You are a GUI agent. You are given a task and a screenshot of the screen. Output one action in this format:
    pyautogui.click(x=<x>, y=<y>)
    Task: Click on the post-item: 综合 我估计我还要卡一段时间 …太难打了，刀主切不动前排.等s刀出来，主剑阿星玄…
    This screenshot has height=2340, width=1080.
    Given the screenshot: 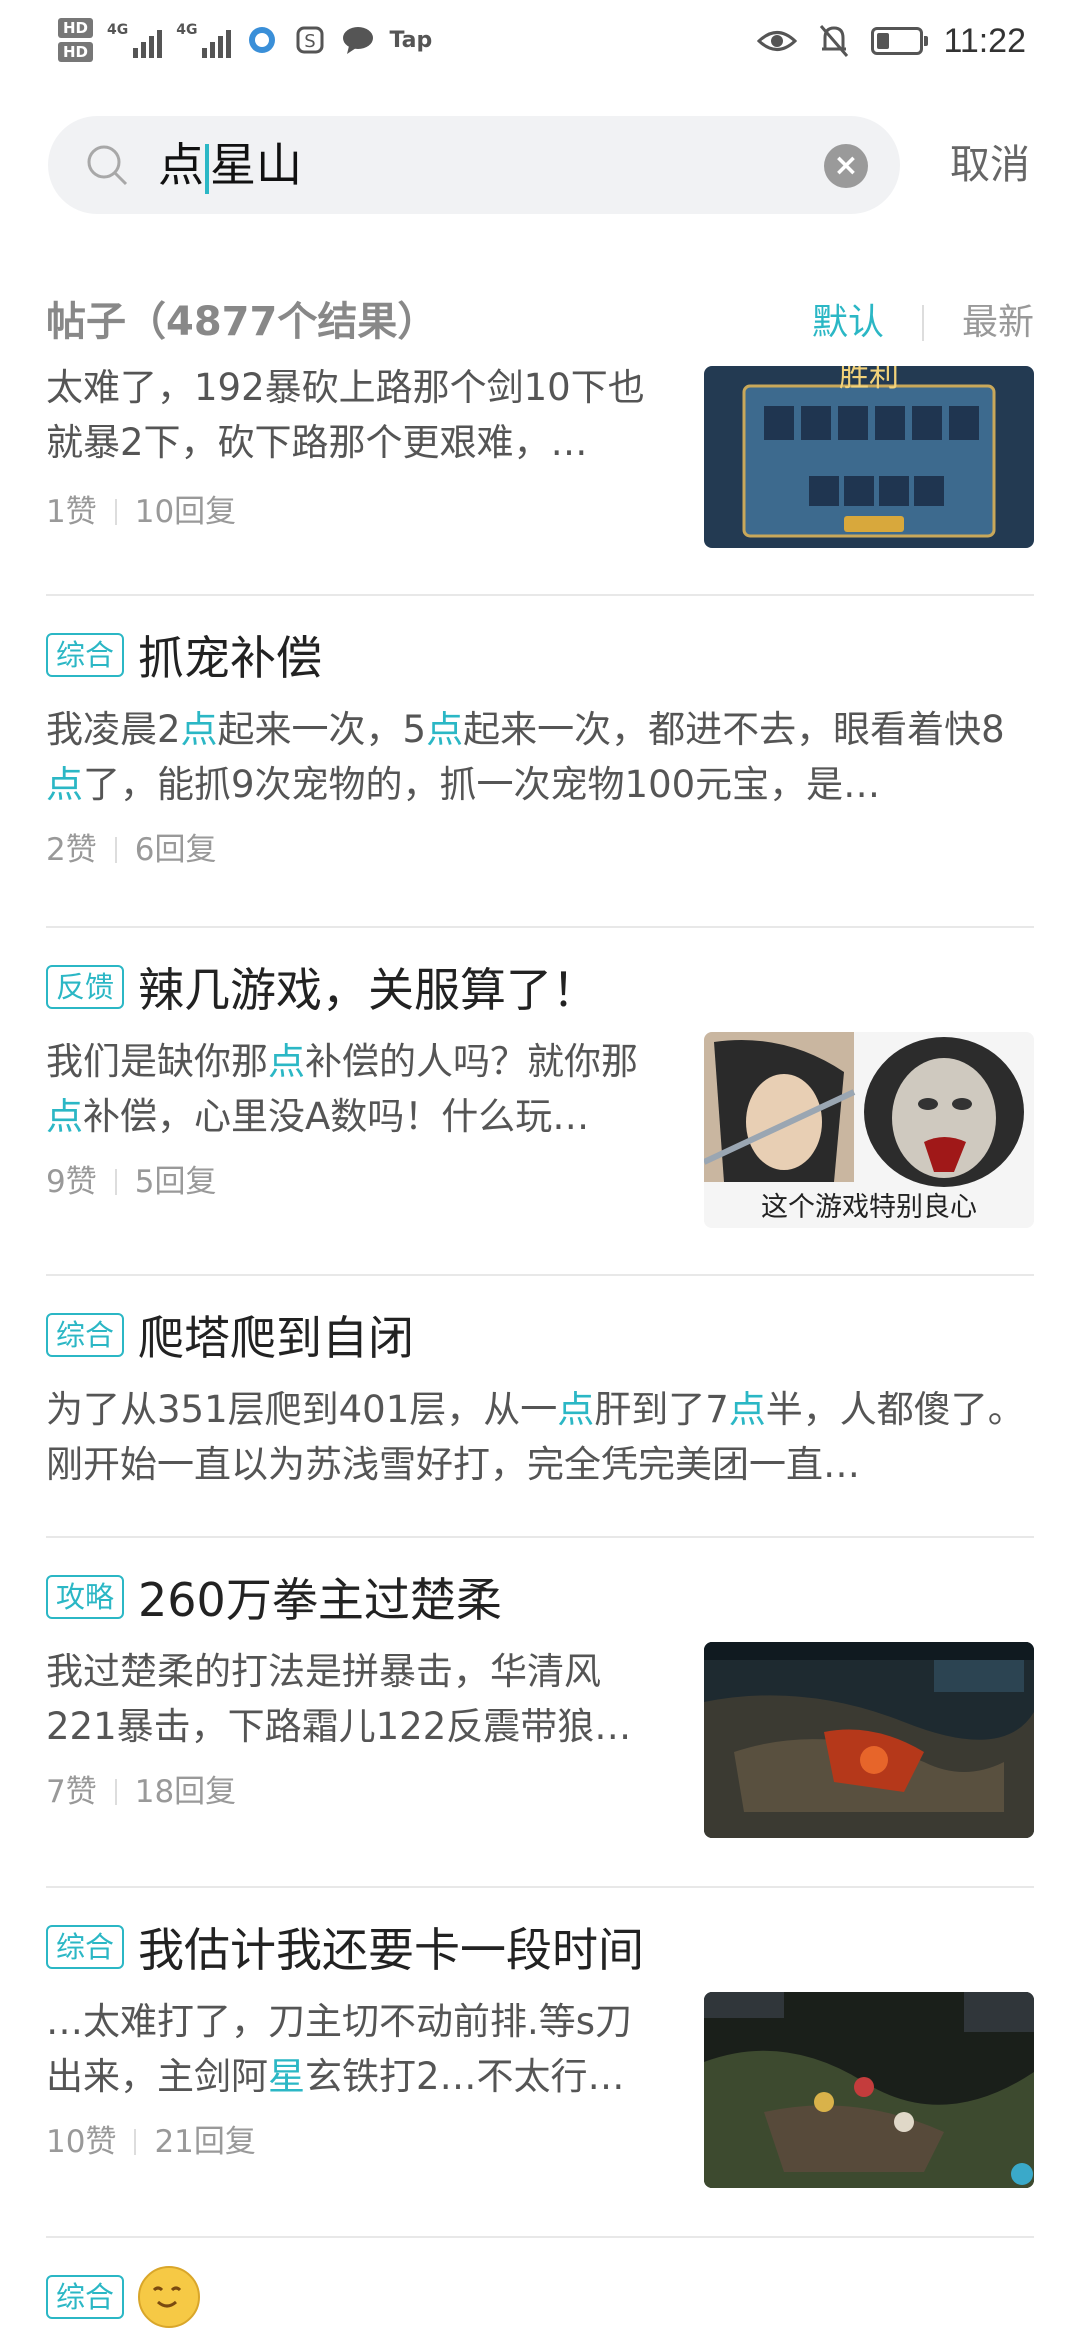 What is the action you would take?
    pyautogui.click(x=540, y=2062)
    